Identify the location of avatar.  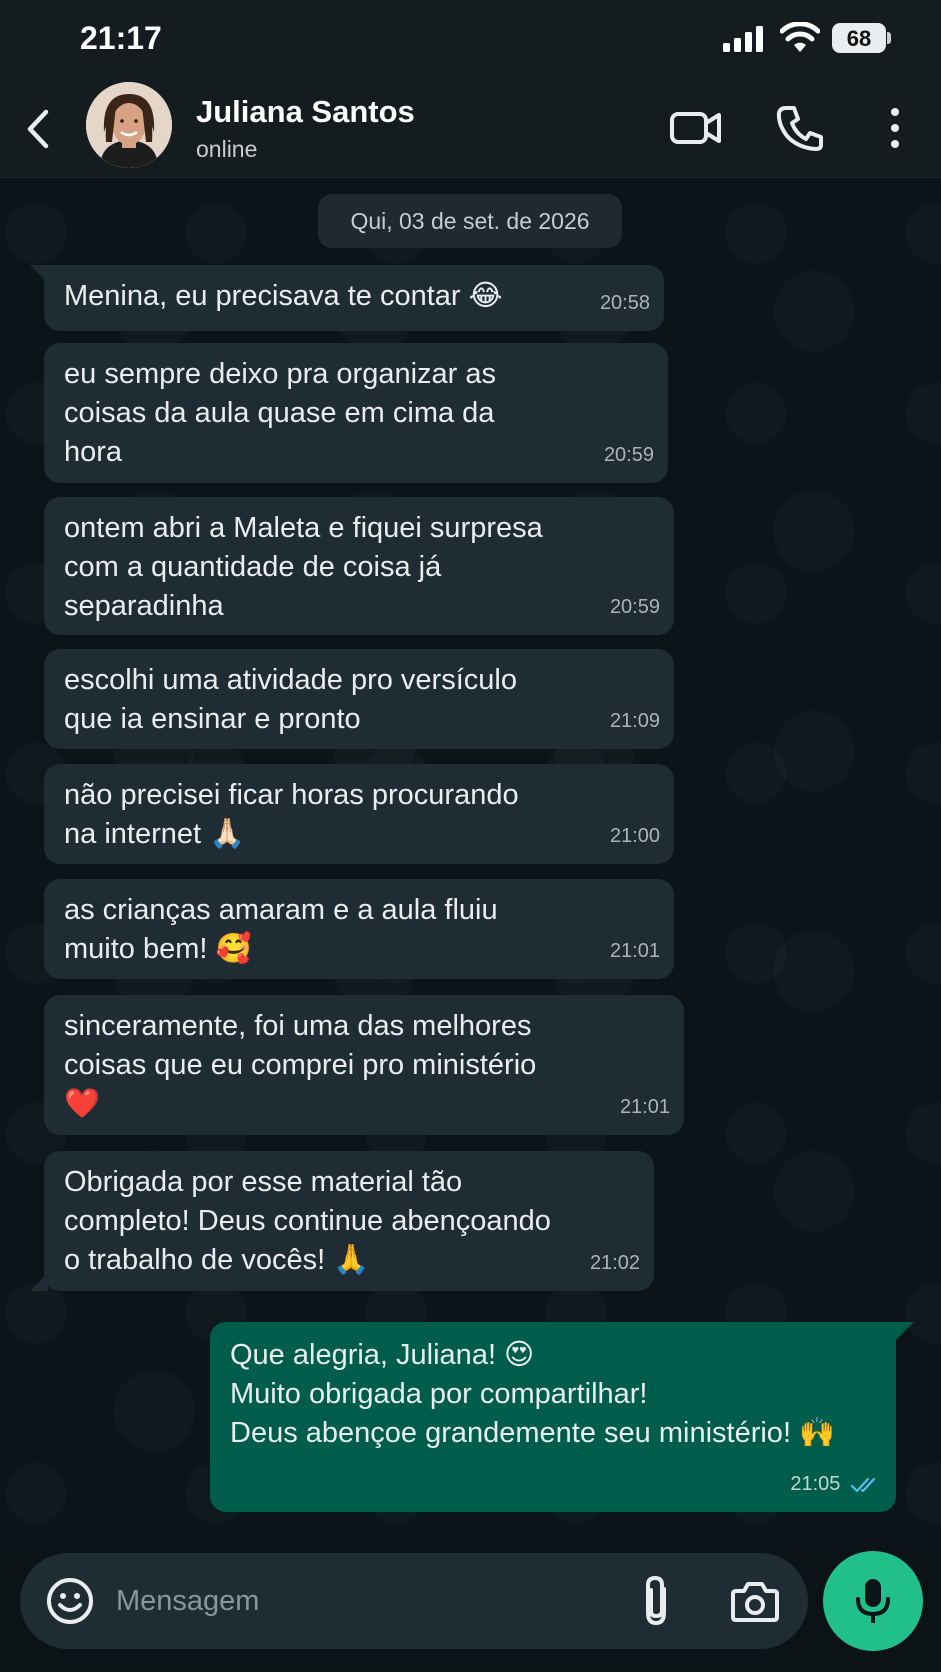
(129, 125).